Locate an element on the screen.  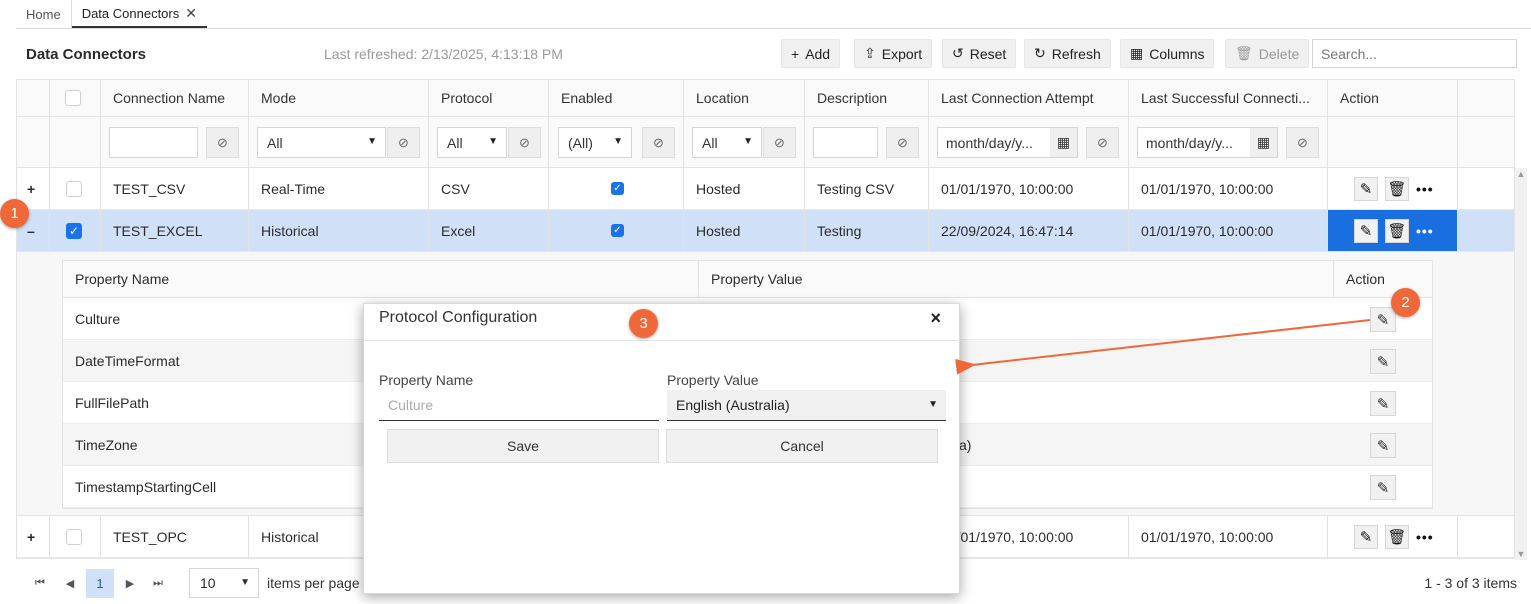
page-size-select: 10 ▼ is located at coordinates (224, 583).